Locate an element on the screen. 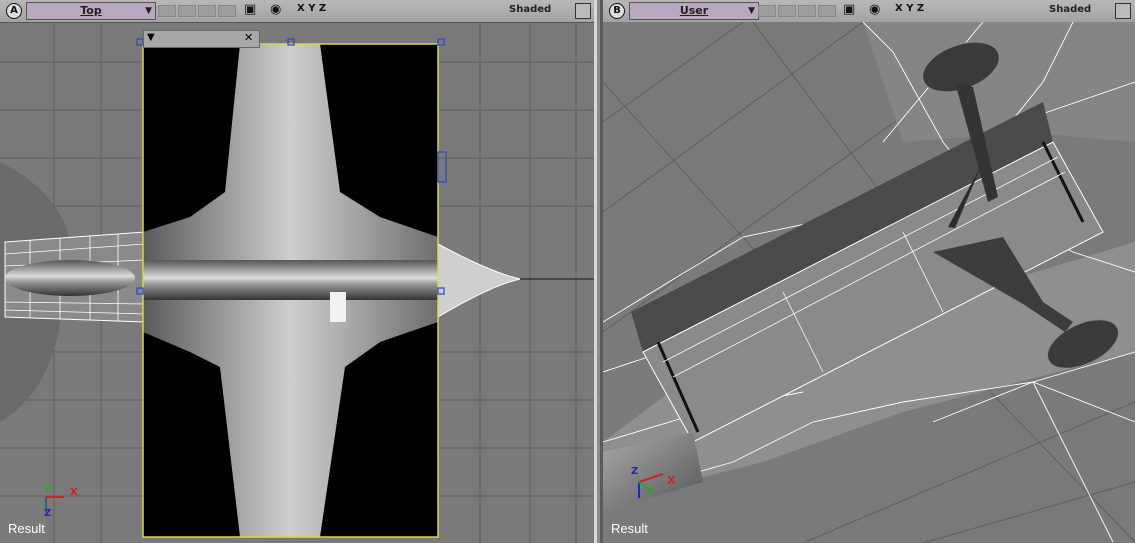 This screenshot has width=1135, height=543. nose is located at coordinates (479, 280).